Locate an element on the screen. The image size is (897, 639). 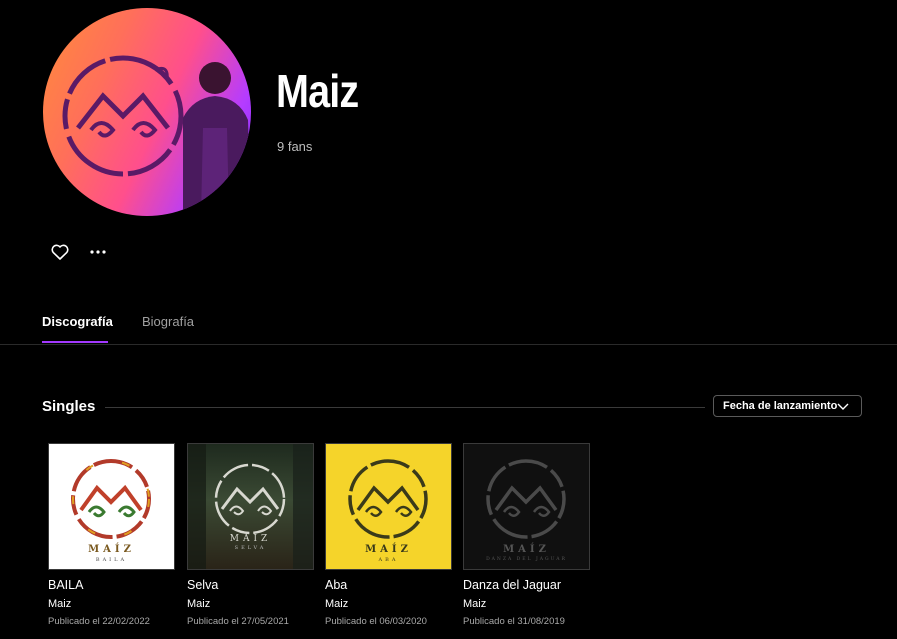
artist-avatar is located at coordinates (147, 112).